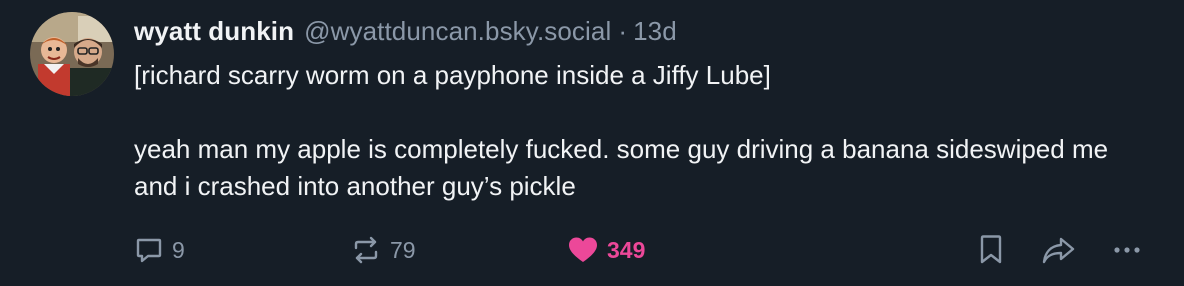  I want to click on share-button, so click(1059, 250).